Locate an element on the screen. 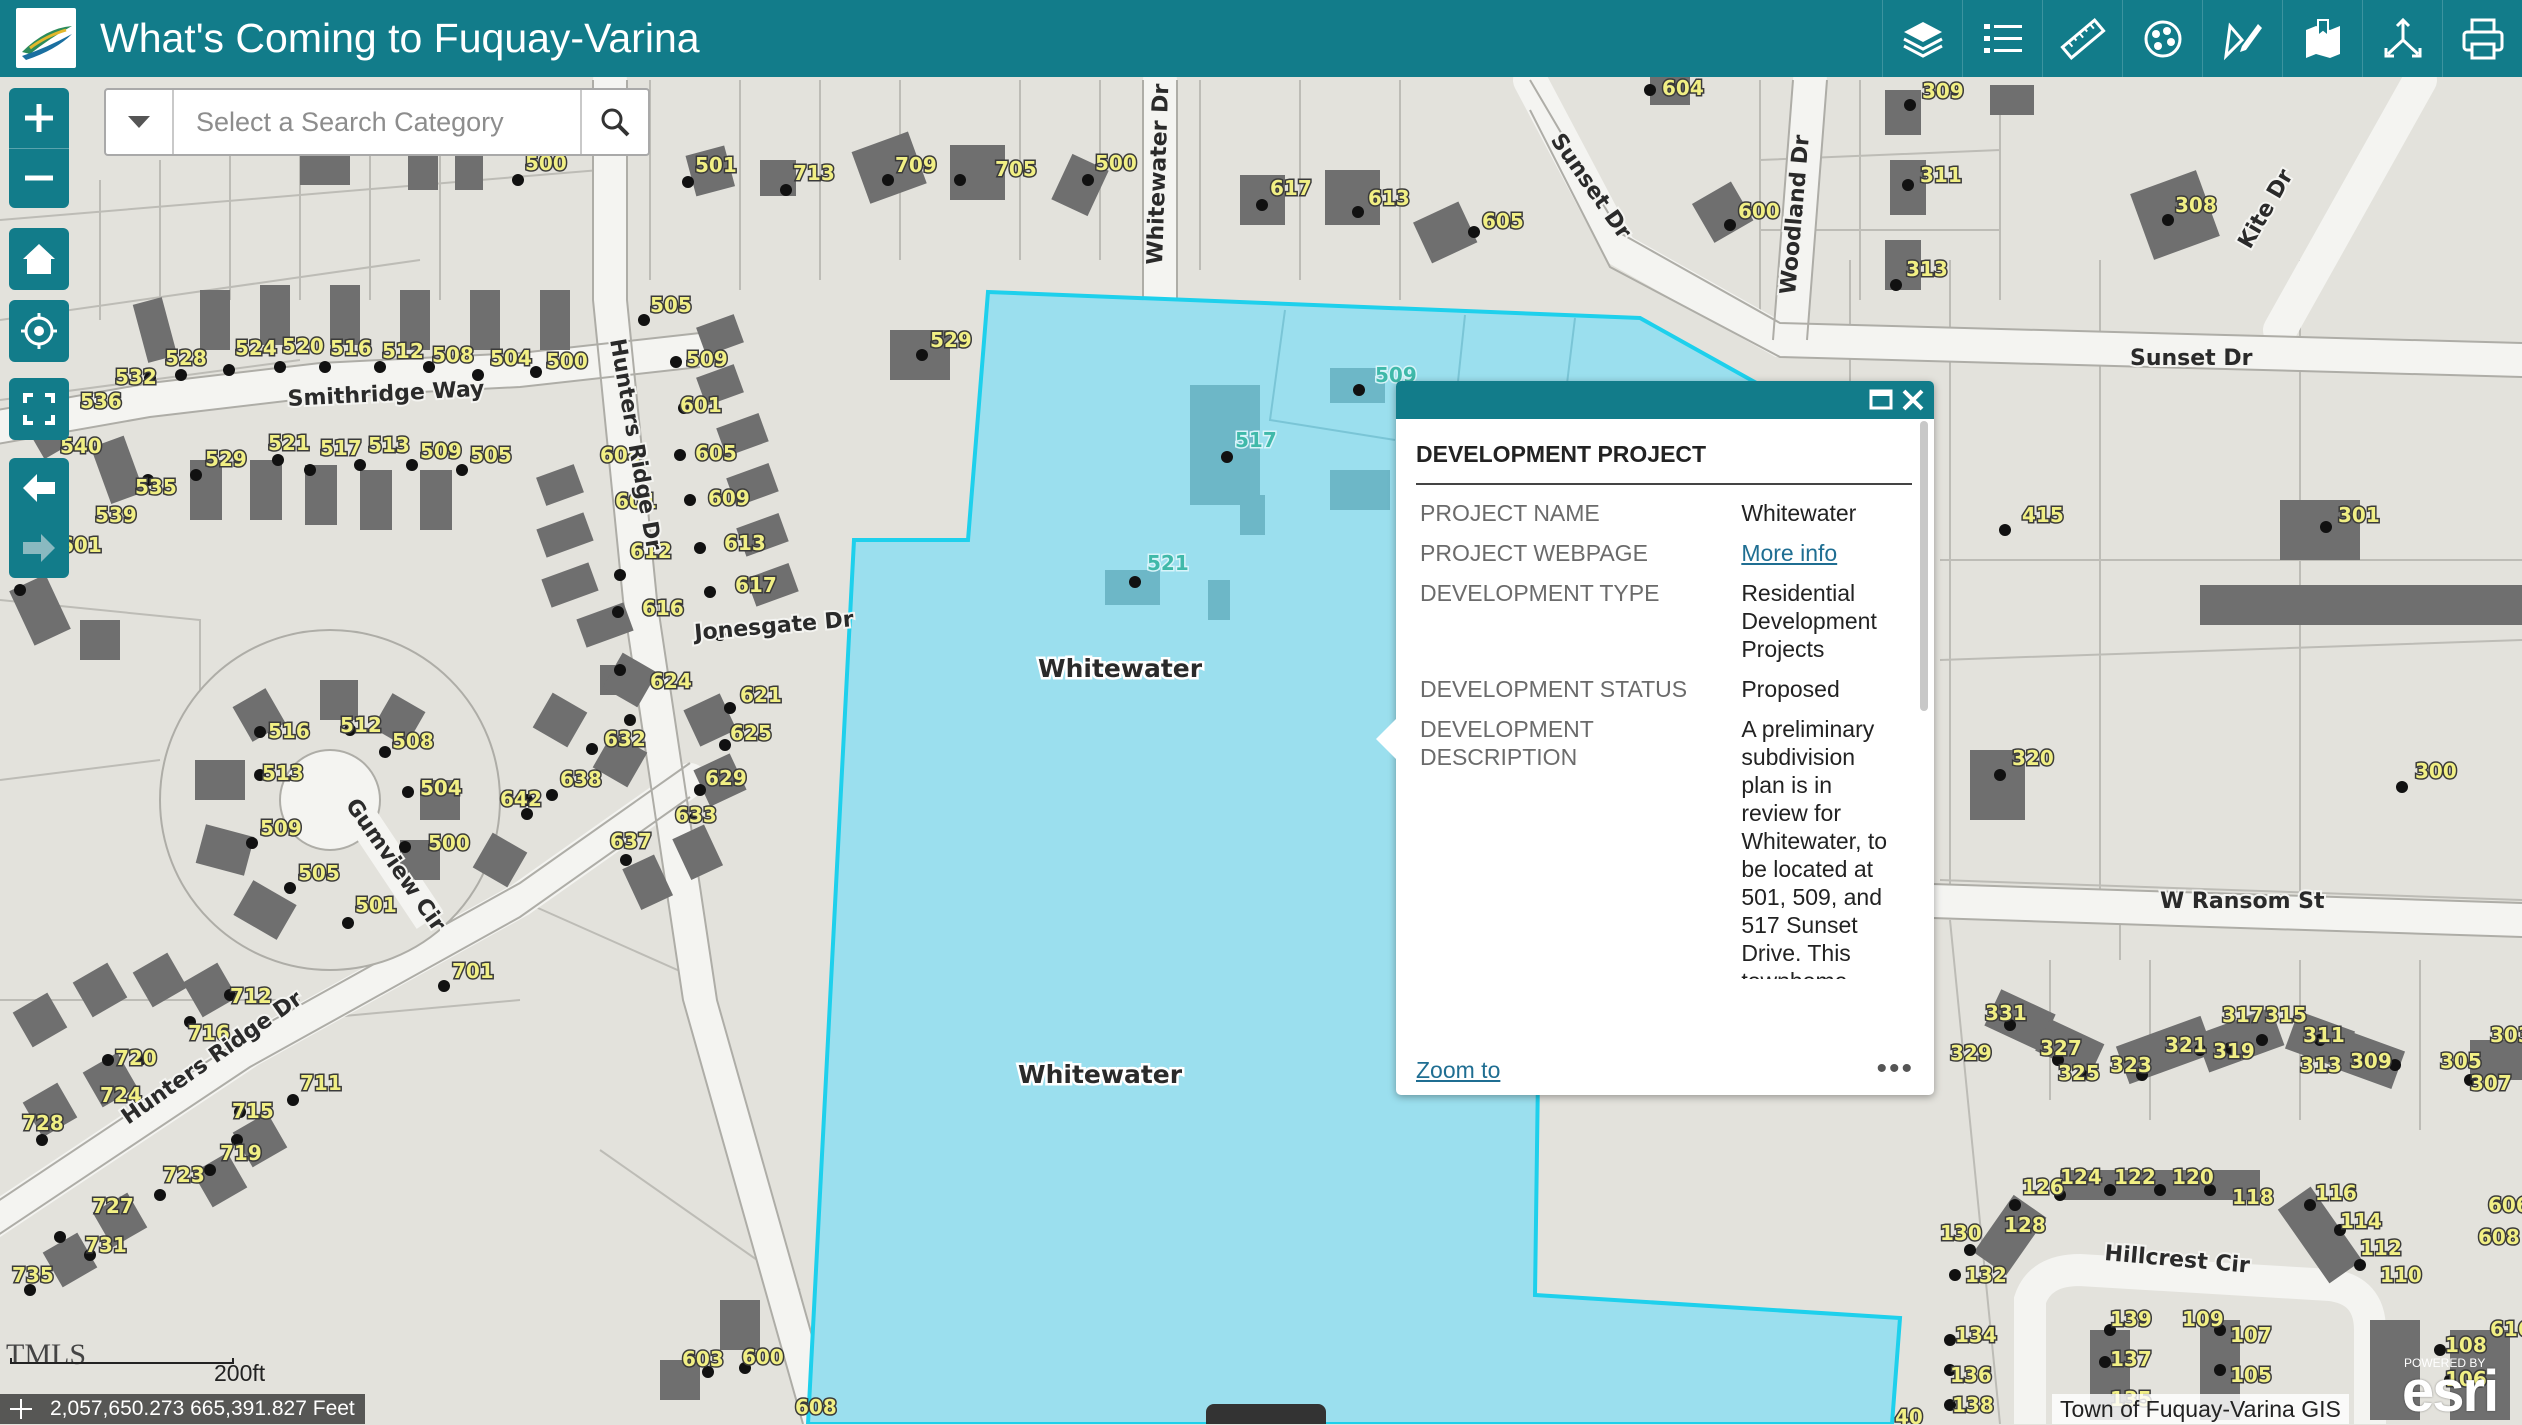 The height and width of the screenshot is (1425, 2522). svg-text: 308 is located at coordinates (2196, 205).